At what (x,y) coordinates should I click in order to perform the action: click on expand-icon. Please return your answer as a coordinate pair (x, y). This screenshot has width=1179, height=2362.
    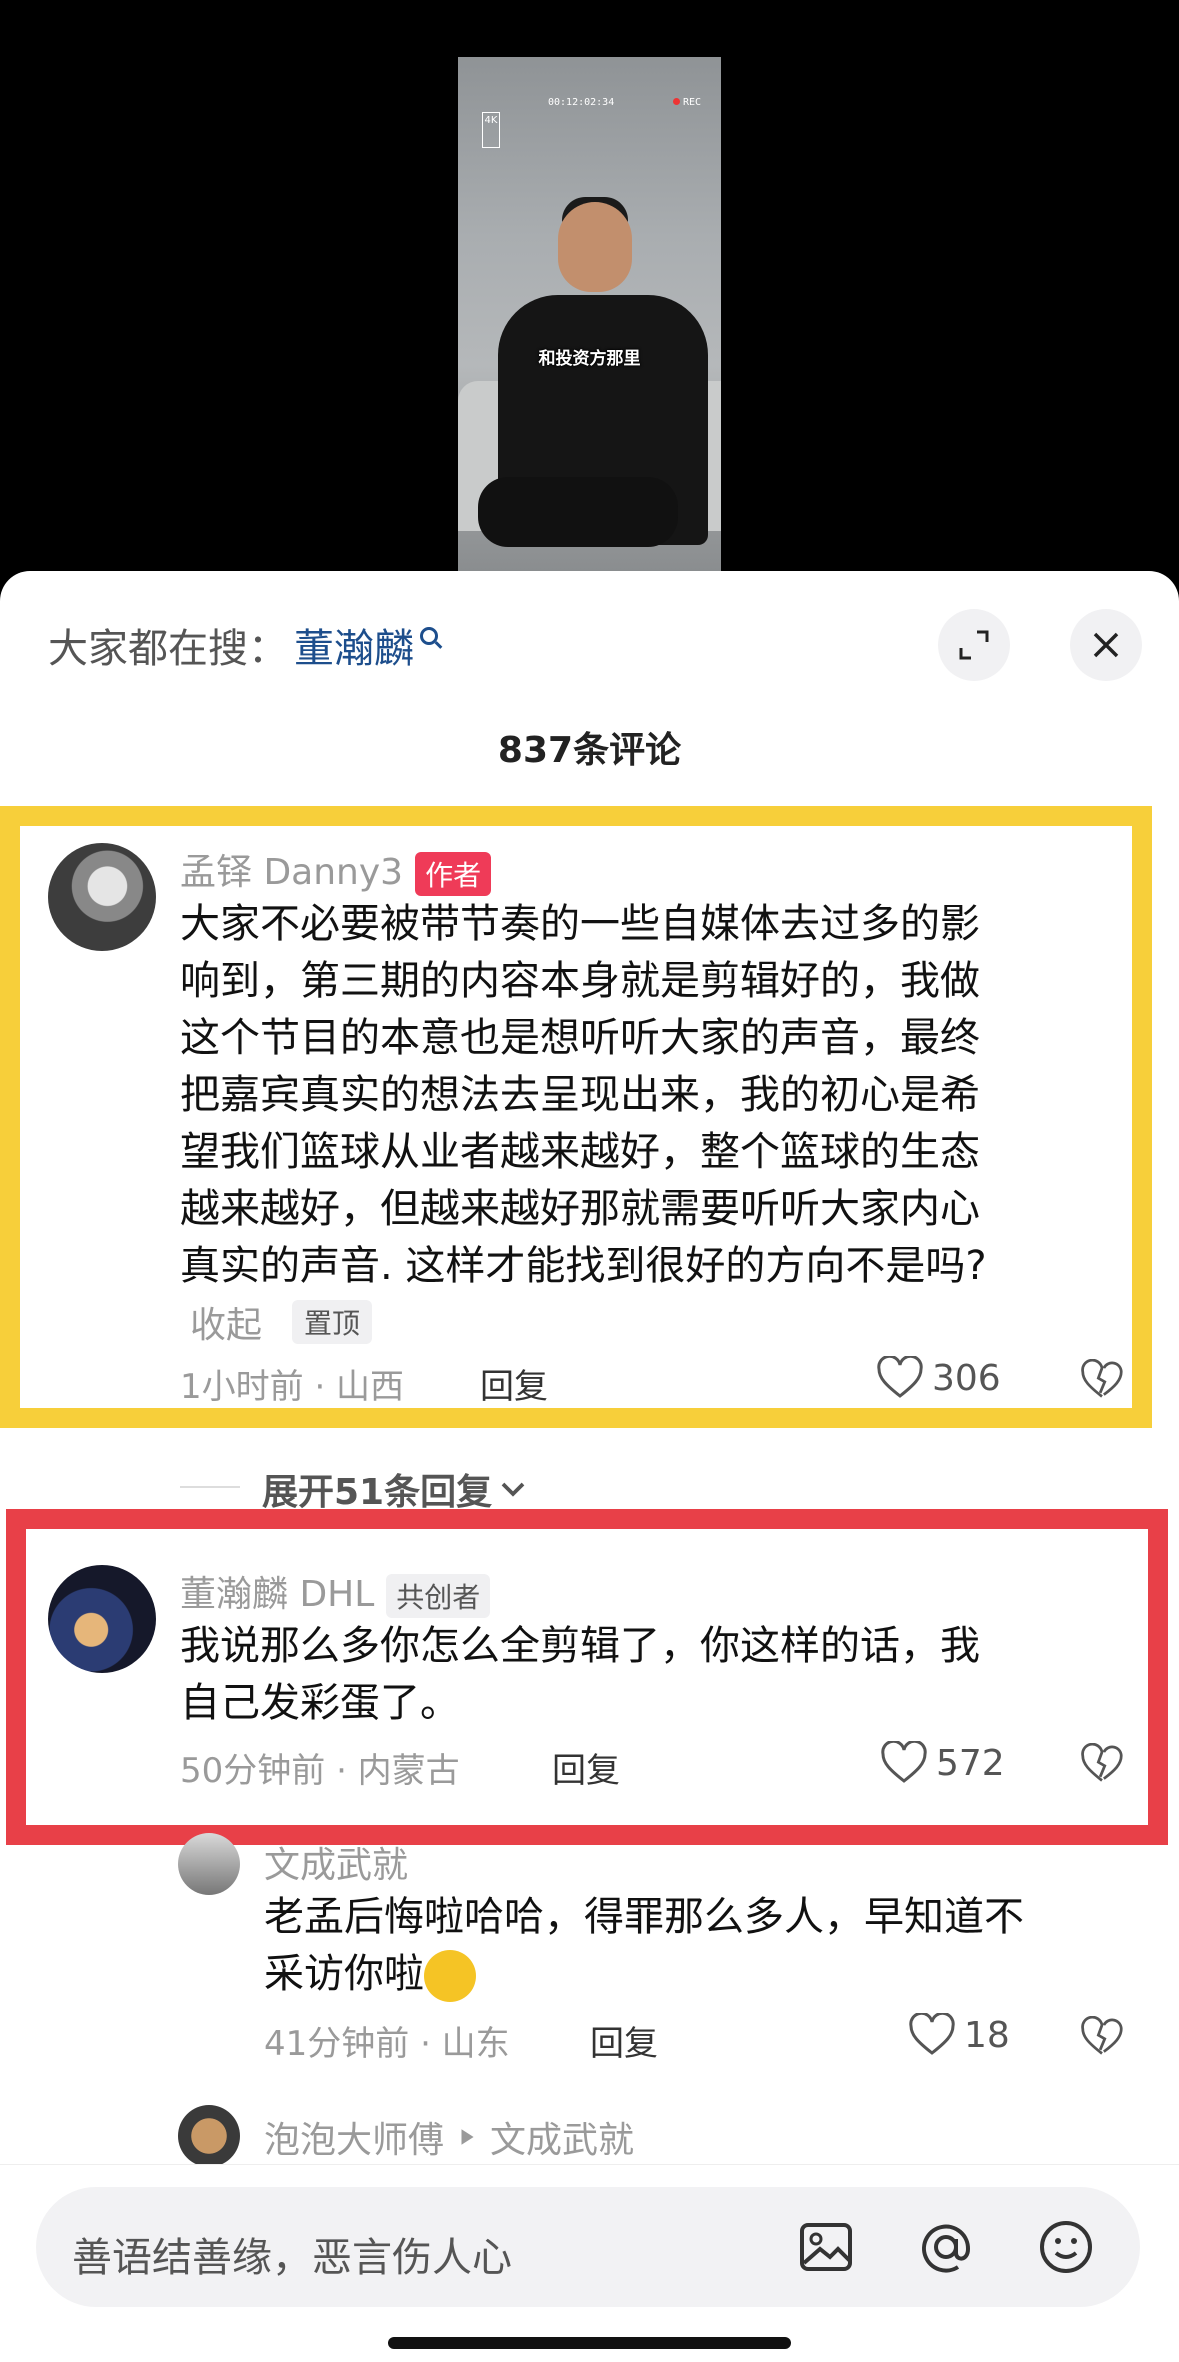
    Looking at the image, I should click on (974, 645).